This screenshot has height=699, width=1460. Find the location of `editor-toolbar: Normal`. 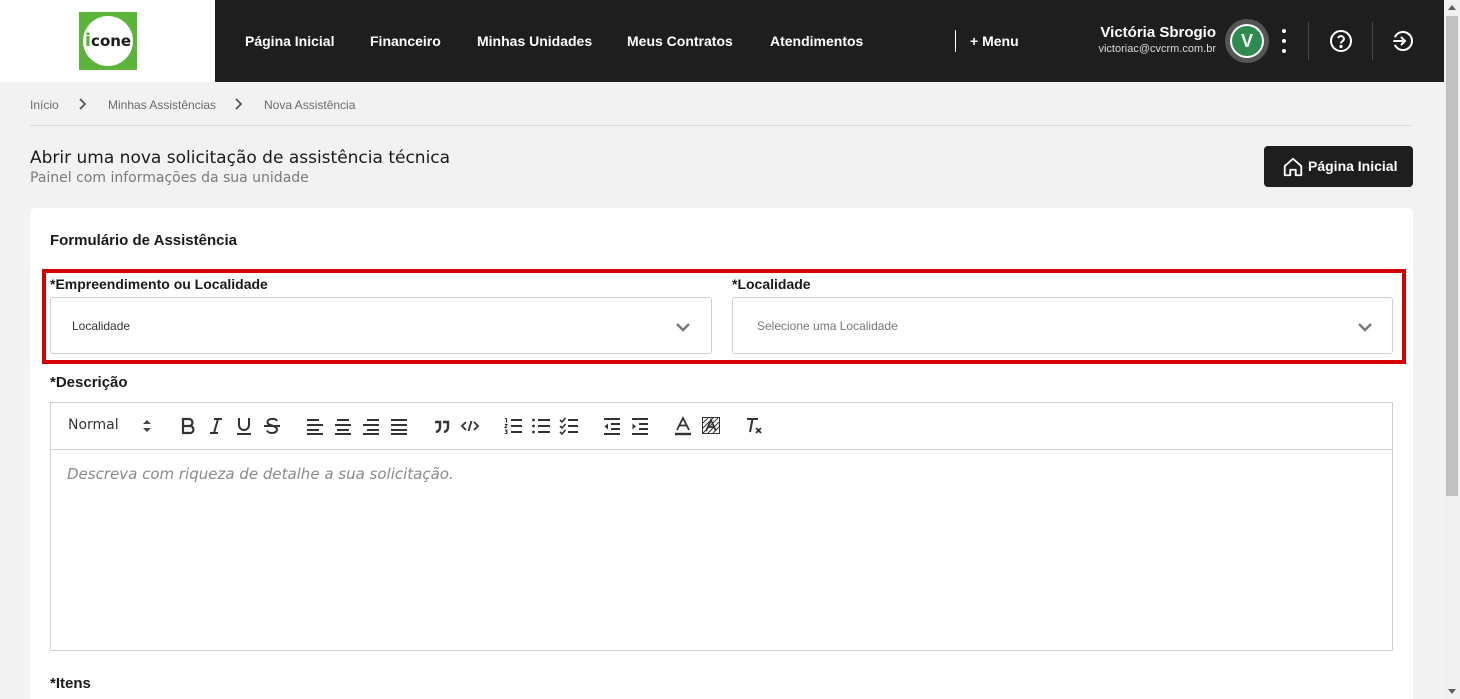

editor-toolbar: Normal is located at coordinates (721, 426).